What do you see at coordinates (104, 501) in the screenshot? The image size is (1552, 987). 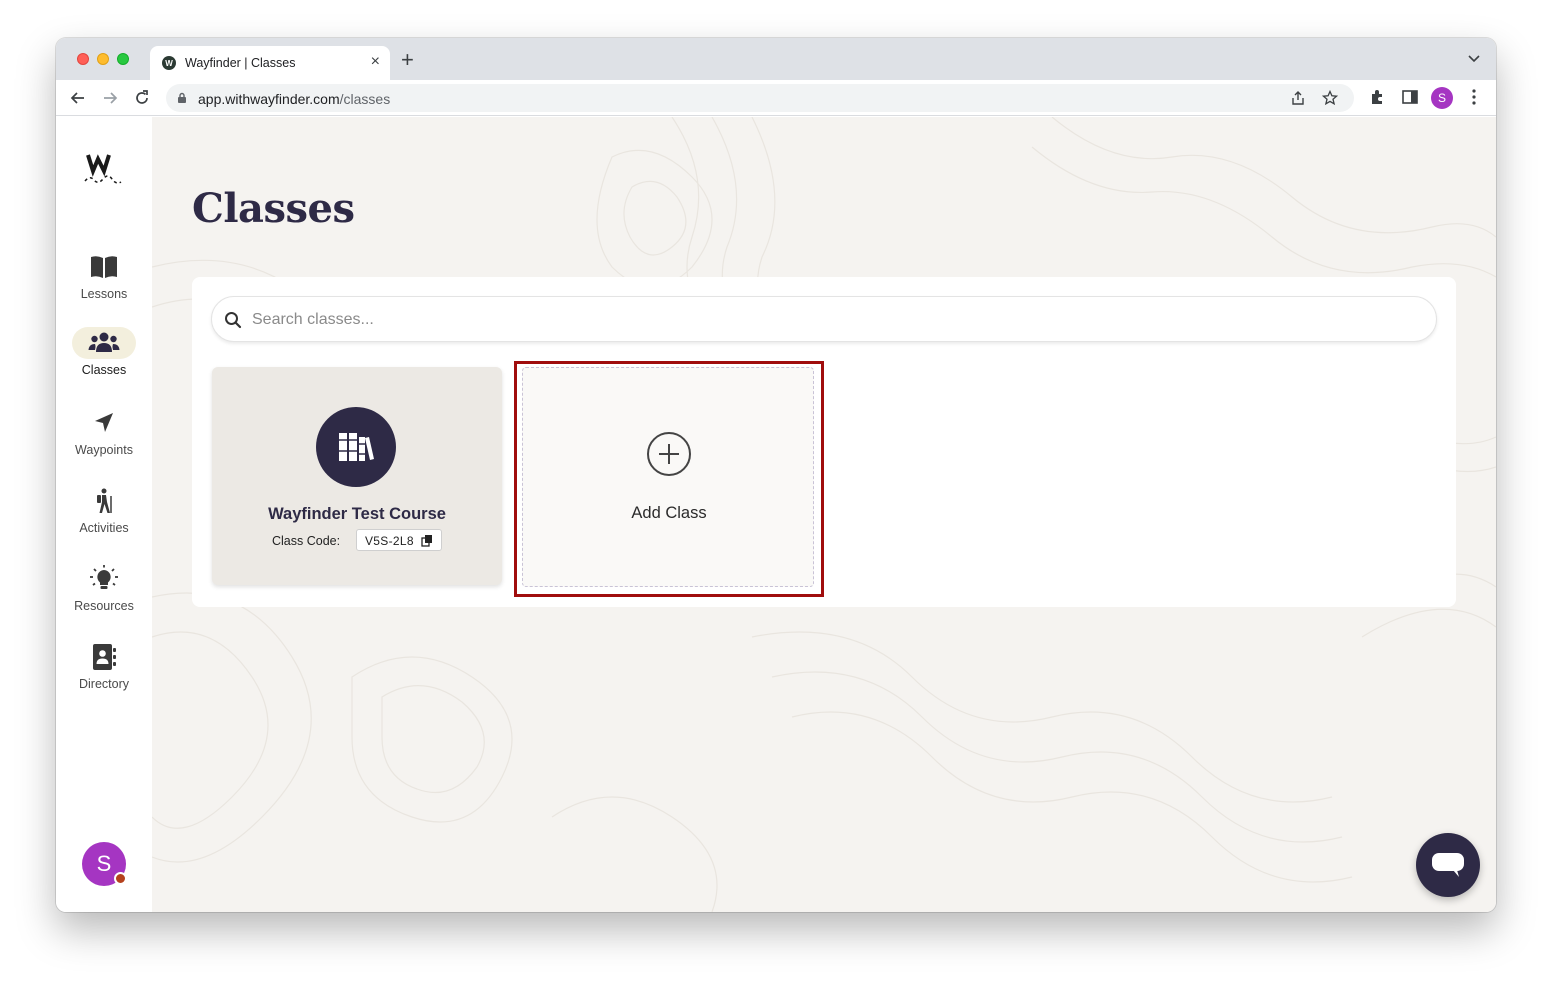 I see `hiker-icon` at bounding box center [104, 501].